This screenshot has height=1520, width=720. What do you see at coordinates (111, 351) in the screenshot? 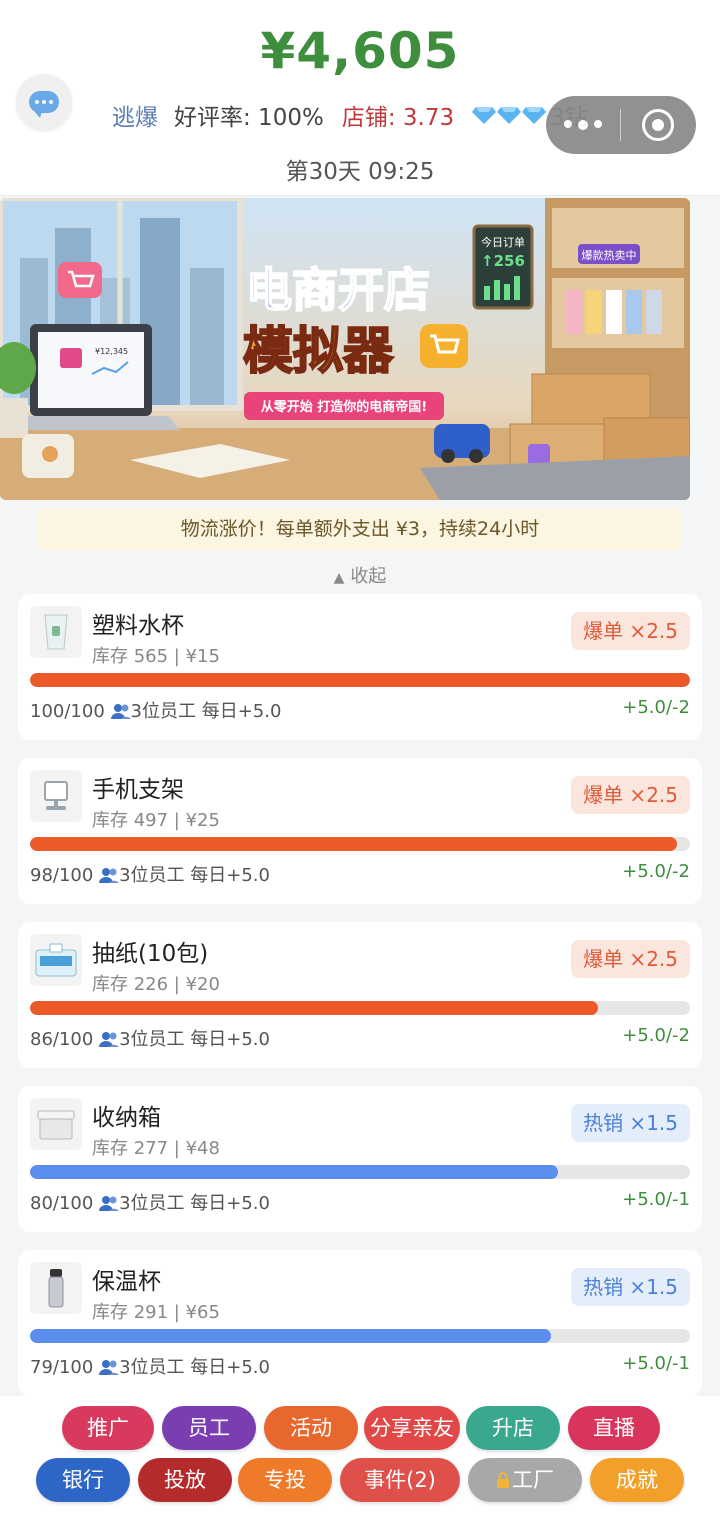
I see `laptop-price: ¥12,345` at bounding box center [111, 351].